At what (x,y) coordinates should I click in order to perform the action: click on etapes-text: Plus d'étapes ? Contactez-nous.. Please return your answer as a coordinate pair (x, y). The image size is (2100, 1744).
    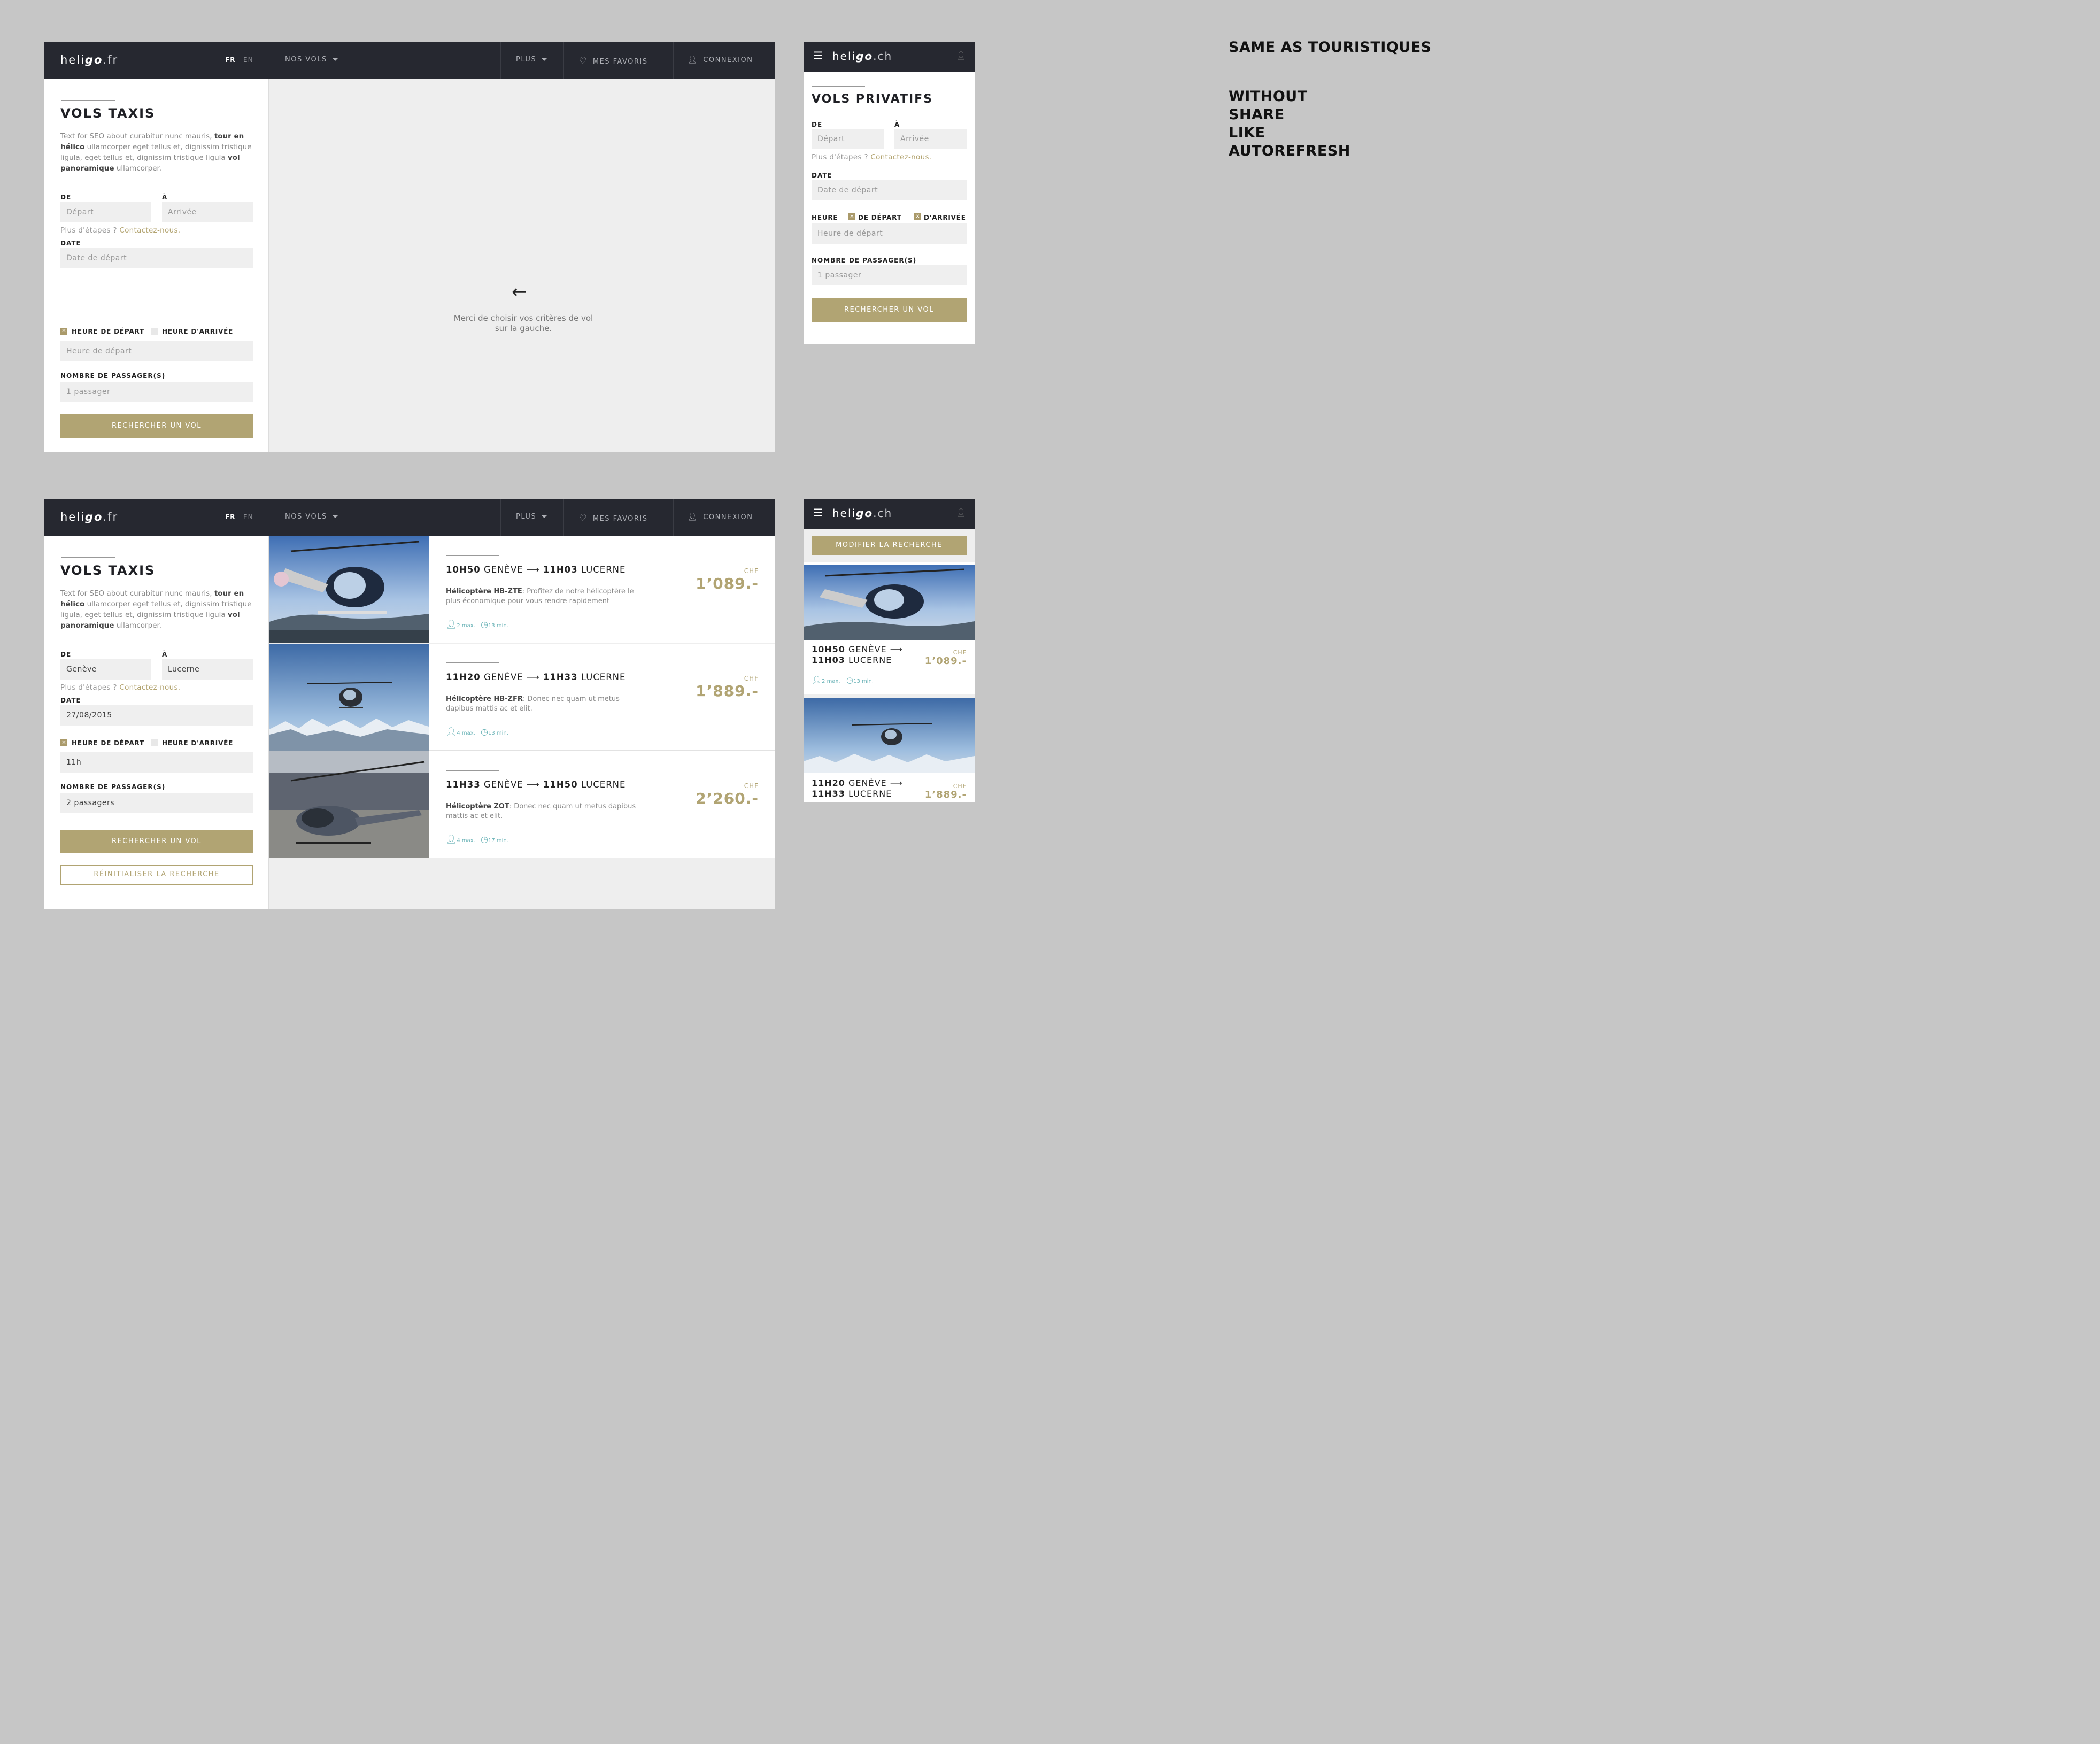
    Looking at the image, I should click on (120, 687).